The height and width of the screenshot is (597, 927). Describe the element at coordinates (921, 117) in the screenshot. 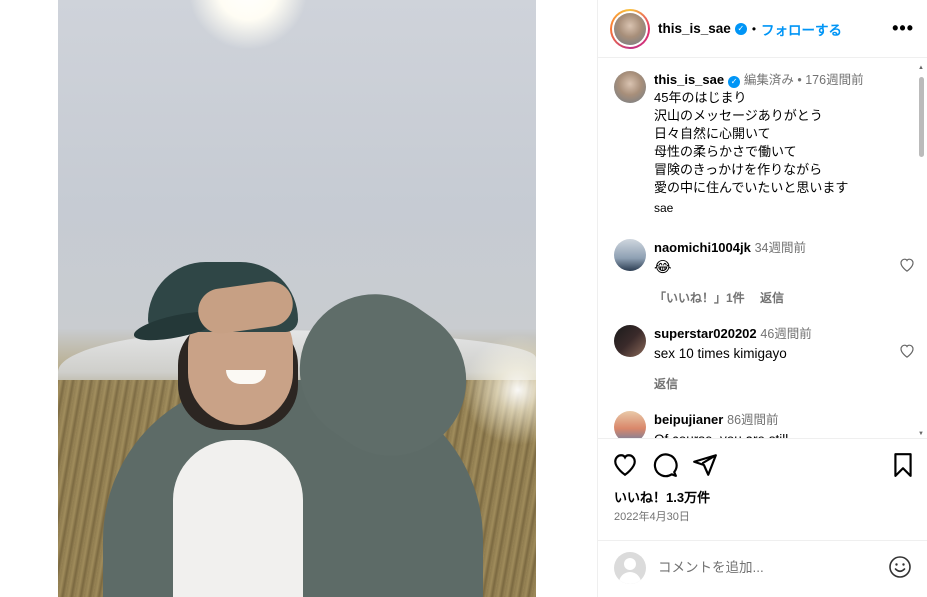

I see `scrollbar-thumb` at that location.